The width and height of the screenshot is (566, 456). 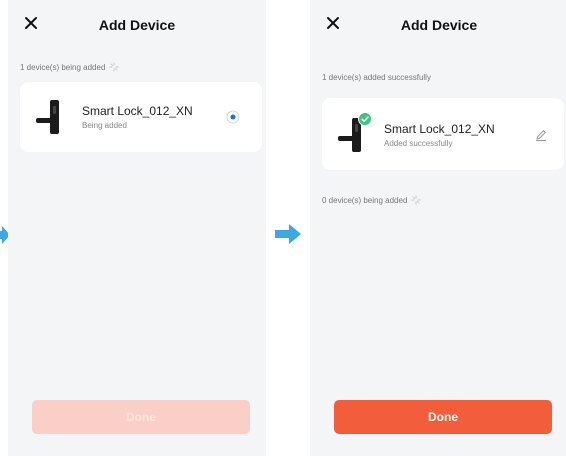 What do you see at coordinates (141, 417) in the screenshot?
I see `done-button-disabled: Done` at bounding box center [141, 417].